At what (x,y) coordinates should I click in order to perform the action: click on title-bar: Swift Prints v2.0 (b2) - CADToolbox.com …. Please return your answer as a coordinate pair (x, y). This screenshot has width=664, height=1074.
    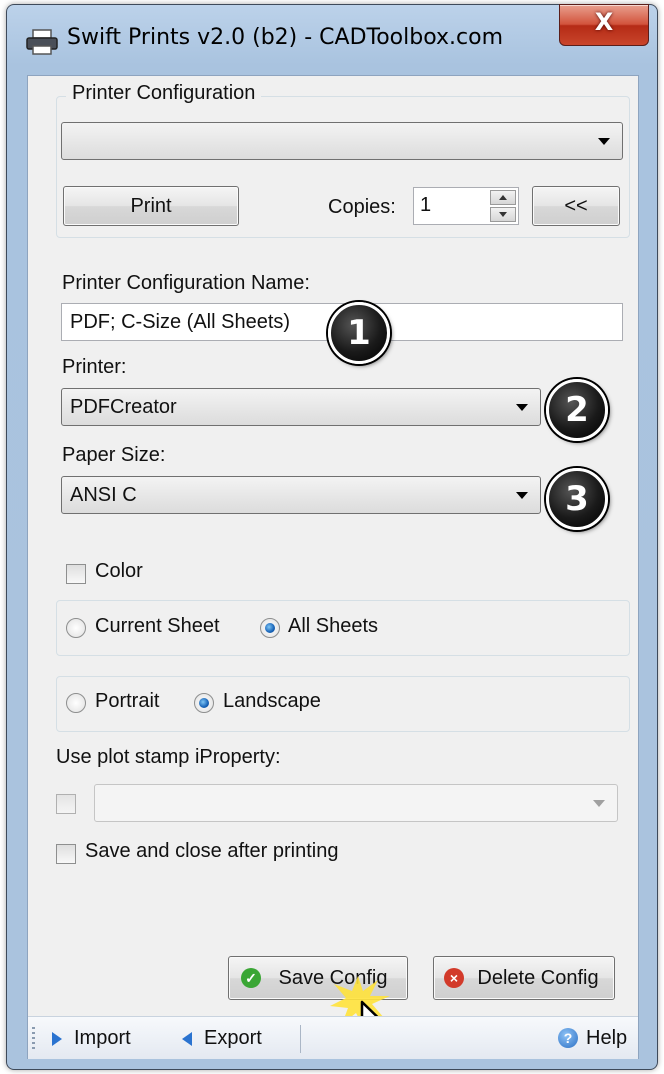
    Looking at the image, I should click on (332, 40).